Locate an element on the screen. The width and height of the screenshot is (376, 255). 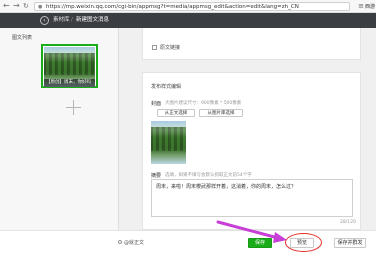
summary-textarea: 周末，来啦！周末櫻武那样开着，这消着，你的周末，怎么过？ is located at coordinates (252, 198).